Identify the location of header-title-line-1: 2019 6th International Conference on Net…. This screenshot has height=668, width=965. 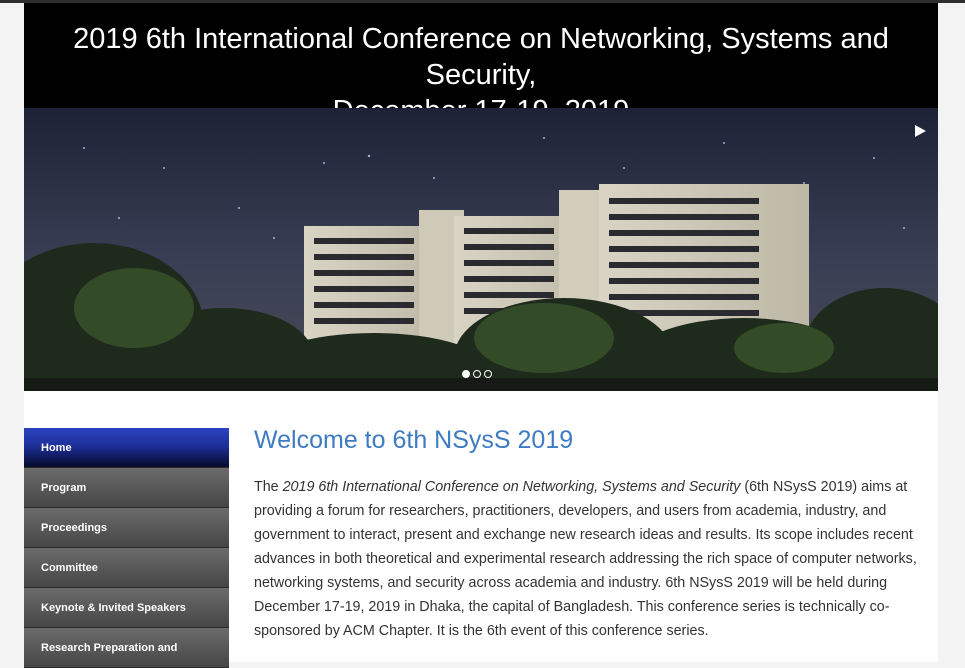
(481, 57).